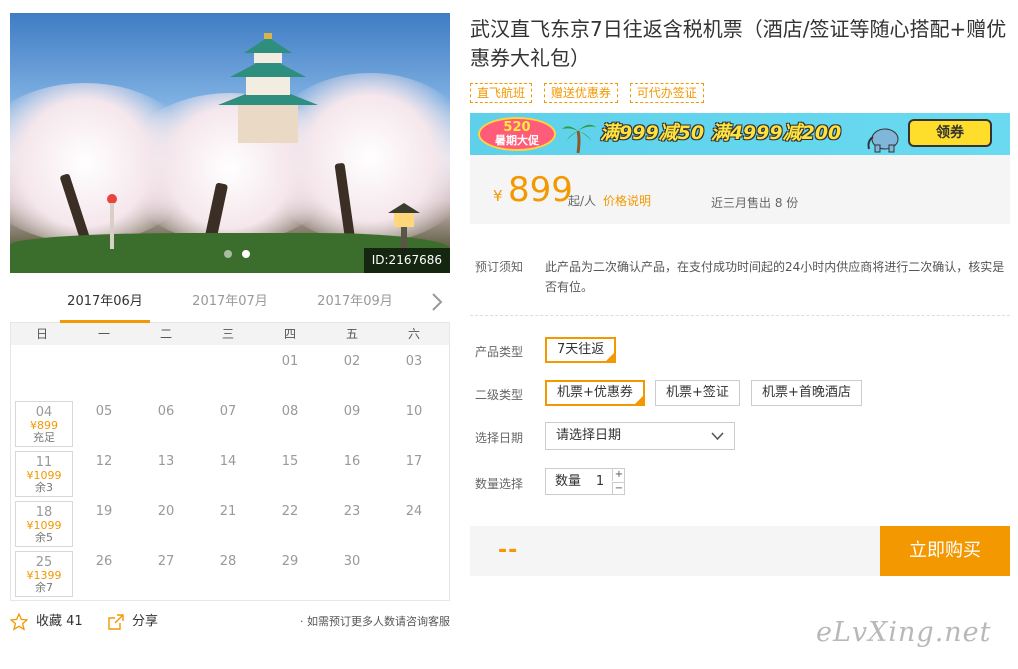 The image size is (1018, 669). What do you see at coordinates (414, 474) in the screenshot?
I see `calendar-day: 17` at bounding box center [414, 474].